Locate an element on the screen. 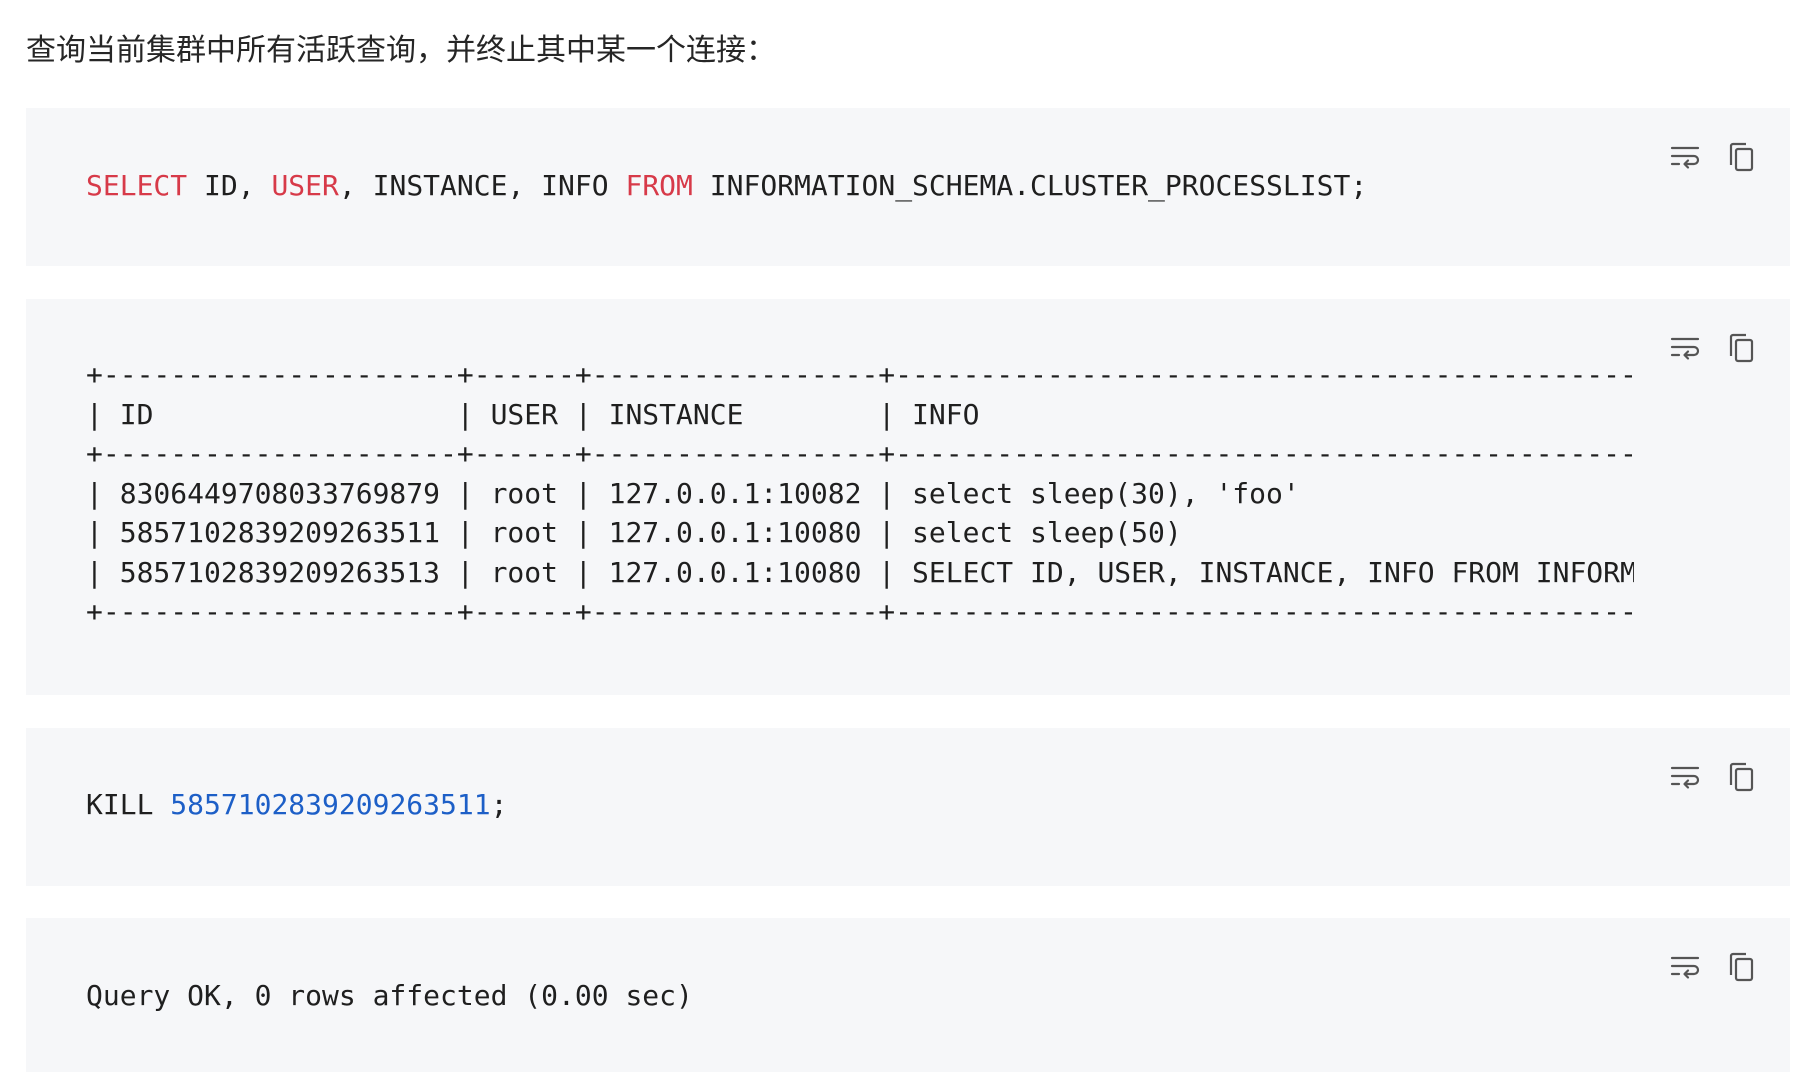 The height and width of the screenshot is (1072, 1798). kill-result-code-block: Query OK, 0 rows affected (0.00 sec) is located at coordinates (908, 995).